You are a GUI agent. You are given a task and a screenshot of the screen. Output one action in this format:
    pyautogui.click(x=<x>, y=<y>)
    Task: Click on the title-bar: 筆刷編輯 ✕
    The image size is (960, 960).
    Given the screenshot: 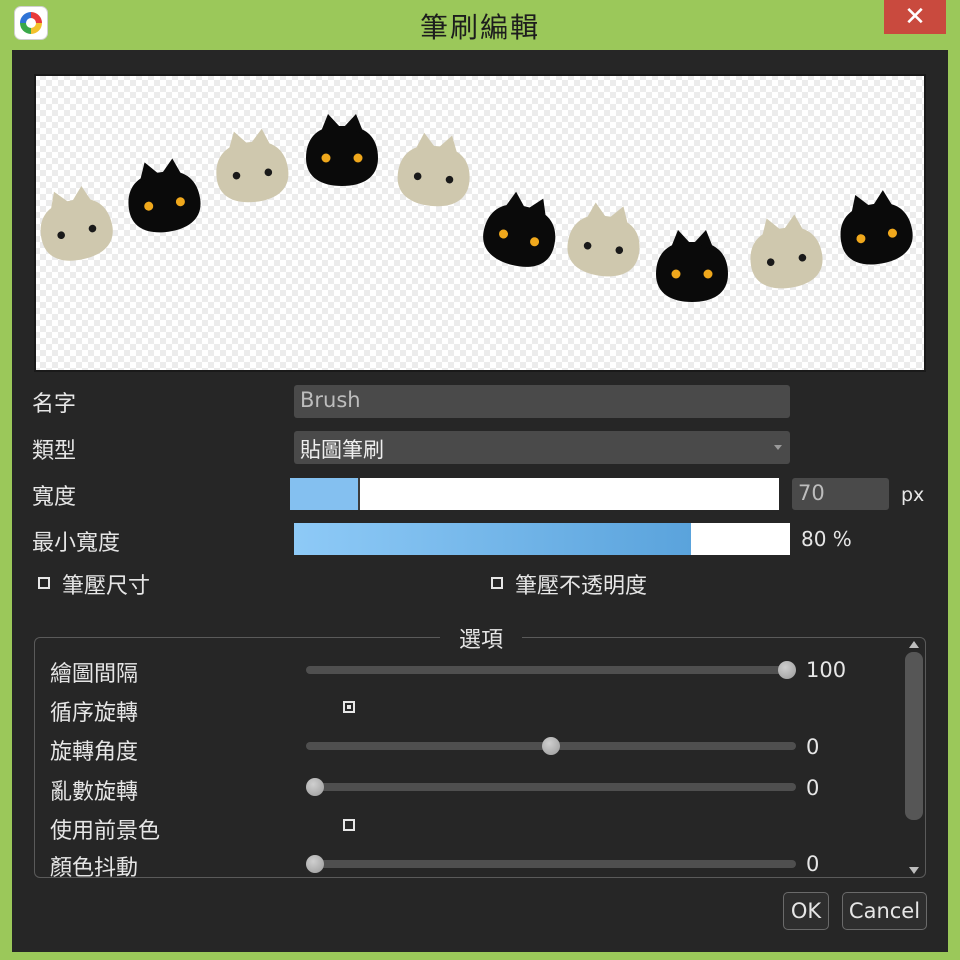 What is the action you would take?
    pyautogui.click(x=480, y=25)
    